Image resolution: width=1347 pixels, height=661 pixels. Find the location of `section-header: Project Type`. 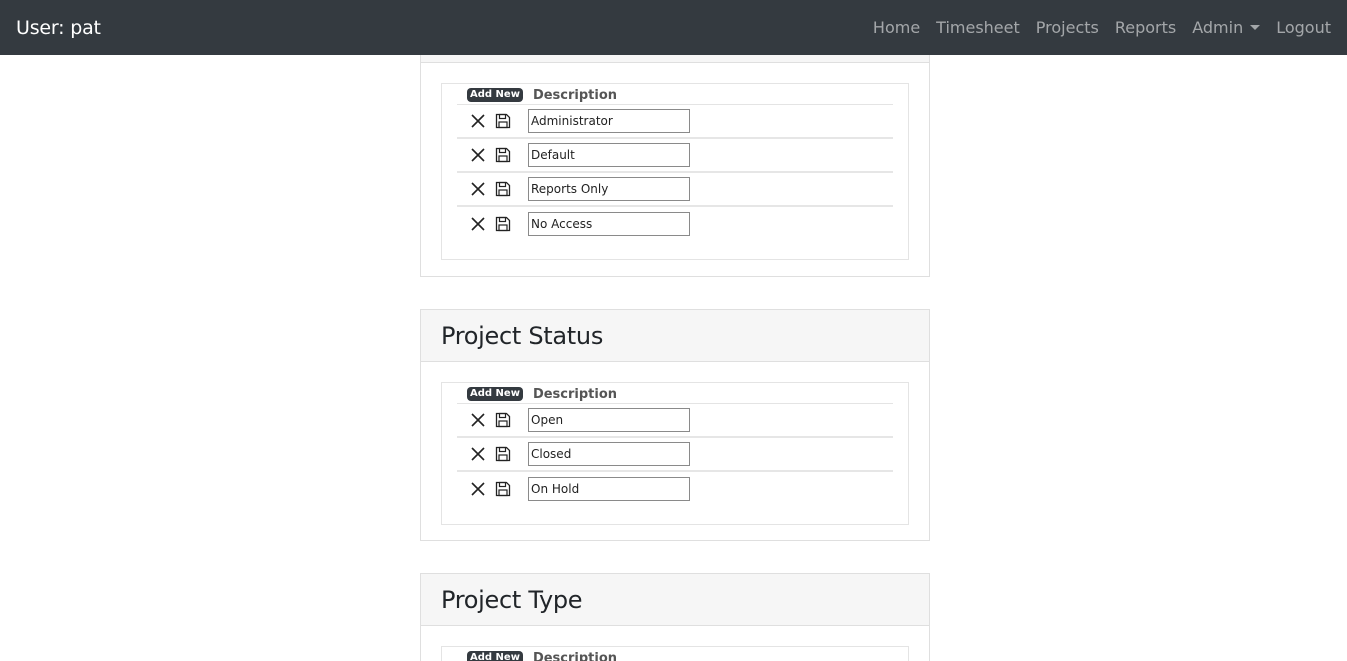

section-header: Project Type is located at coordinates (675, 600).